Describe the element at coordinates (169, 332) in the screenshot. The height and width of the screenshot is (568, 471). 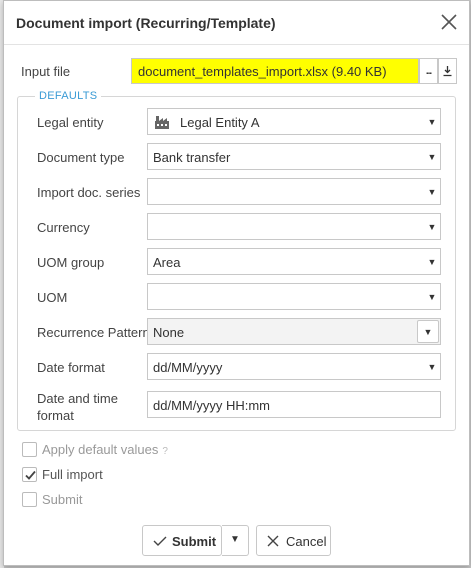
I see `recurrence-pattern-value: None` at that location.